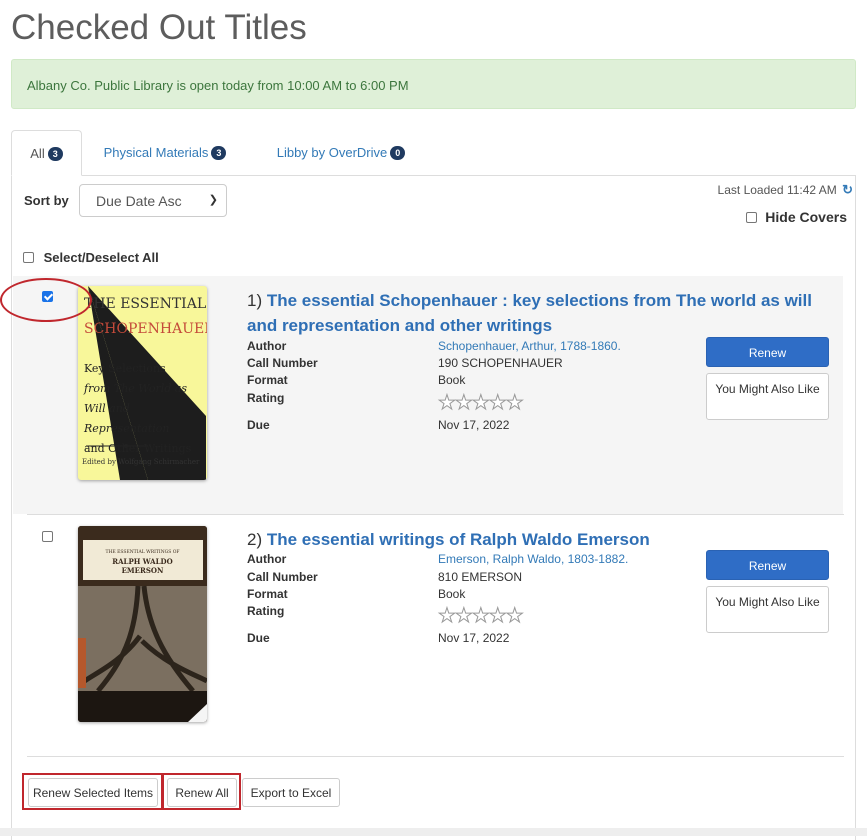 The height and width of the screenshot is (840, 867). Describe the element at coordinates (136, 388) in the screenshot. I see `cover-sub-2: from The World as` at that location.